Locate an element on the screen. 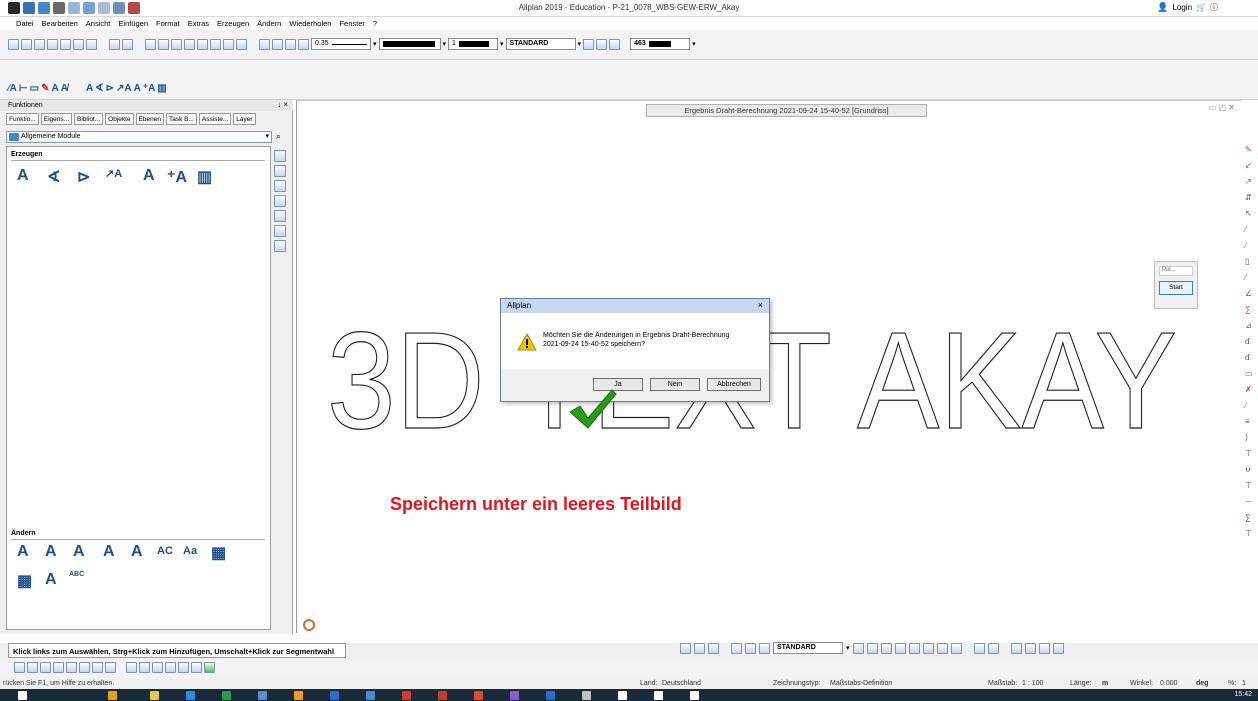  text-tool-icon: ▥ is located at coordinates (161, 88).